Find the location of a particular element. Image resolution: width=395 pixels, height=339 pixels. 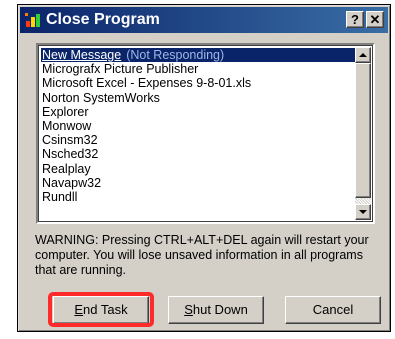

list-item: Rundll is located at coordinates (198, 197).